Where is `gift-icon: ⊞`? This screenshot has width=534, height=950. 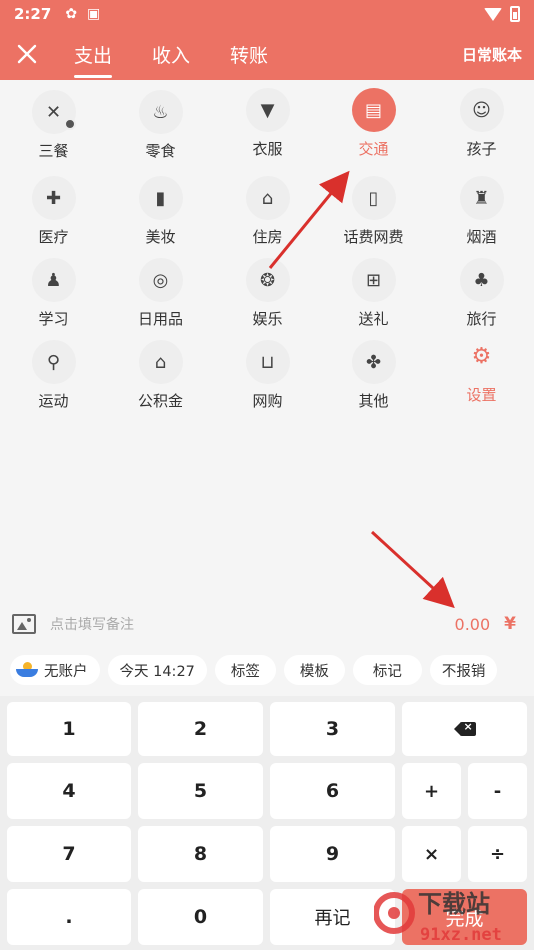
gift-icon: ⊞ is located at coordinates (373, 280).